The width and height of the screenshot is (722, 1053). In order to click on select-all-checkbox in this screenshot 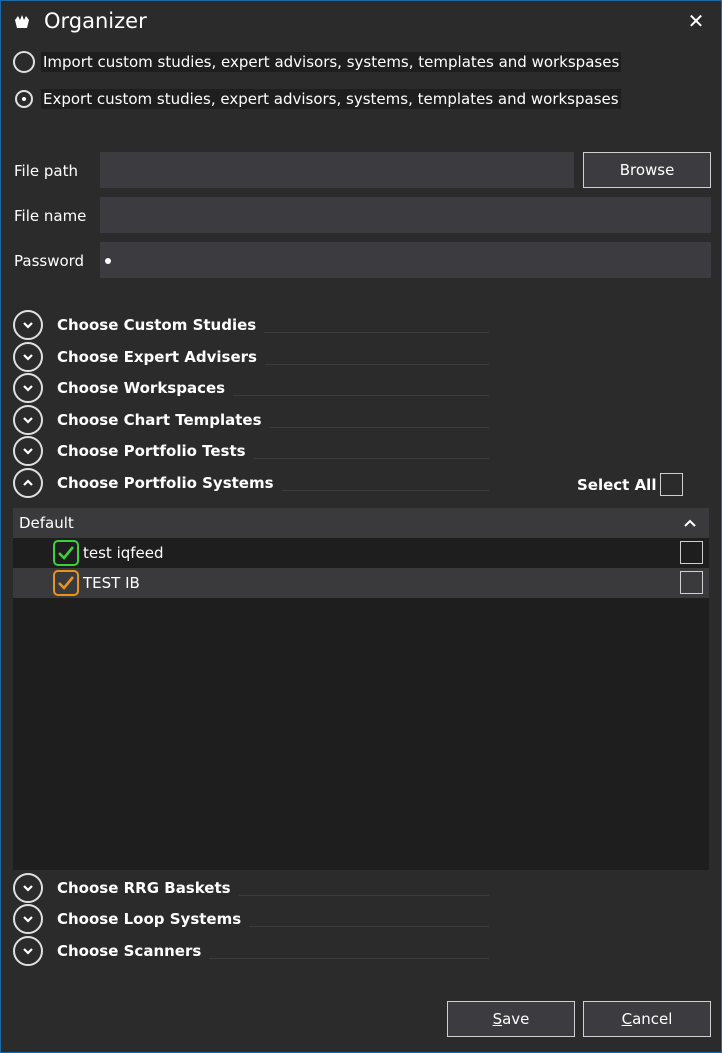, I will do `click(672, 484)`.